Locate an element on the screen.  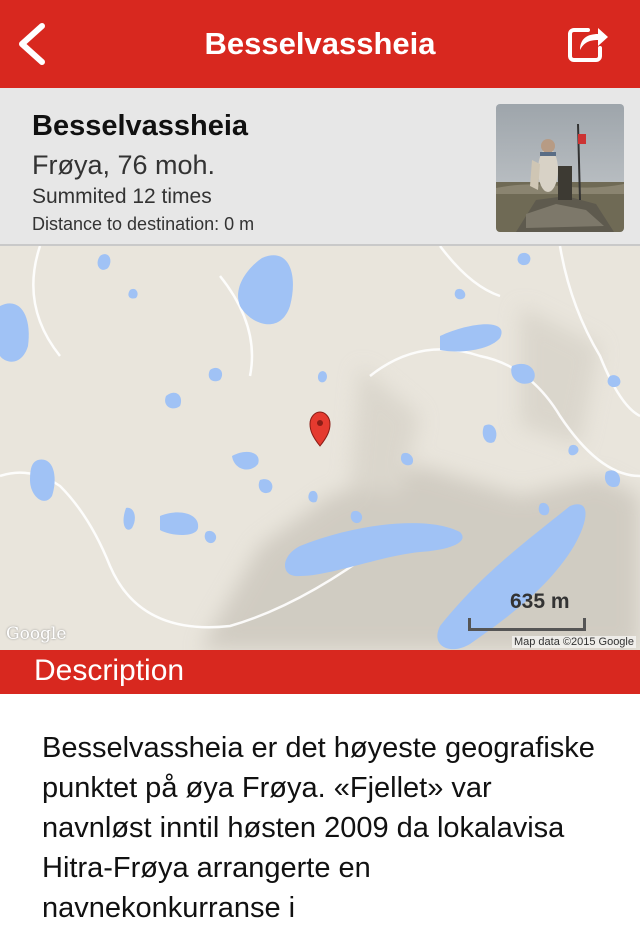
description-header: Description is located at coordinates (320, 672).